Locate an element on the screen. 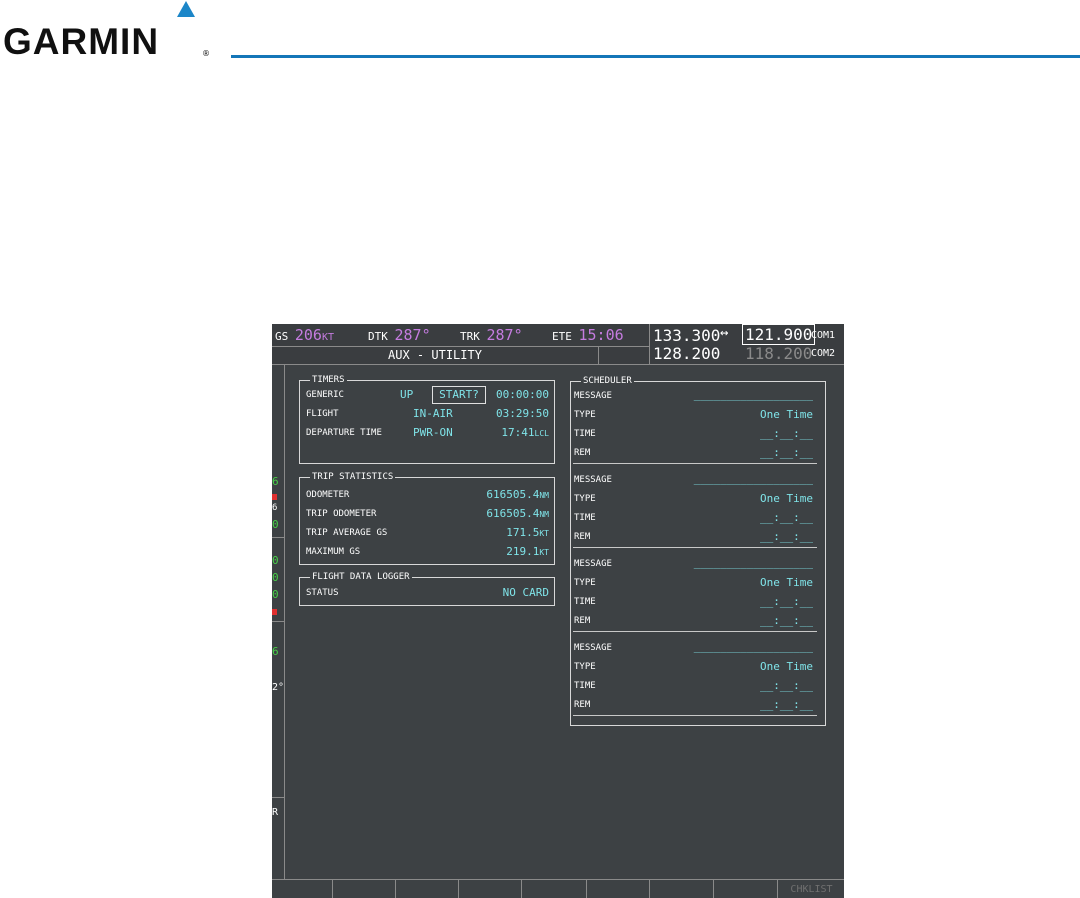 Image resolution: width=1080 pixels, height=898 pixels. com-divider is located at coordinates (649, 344).